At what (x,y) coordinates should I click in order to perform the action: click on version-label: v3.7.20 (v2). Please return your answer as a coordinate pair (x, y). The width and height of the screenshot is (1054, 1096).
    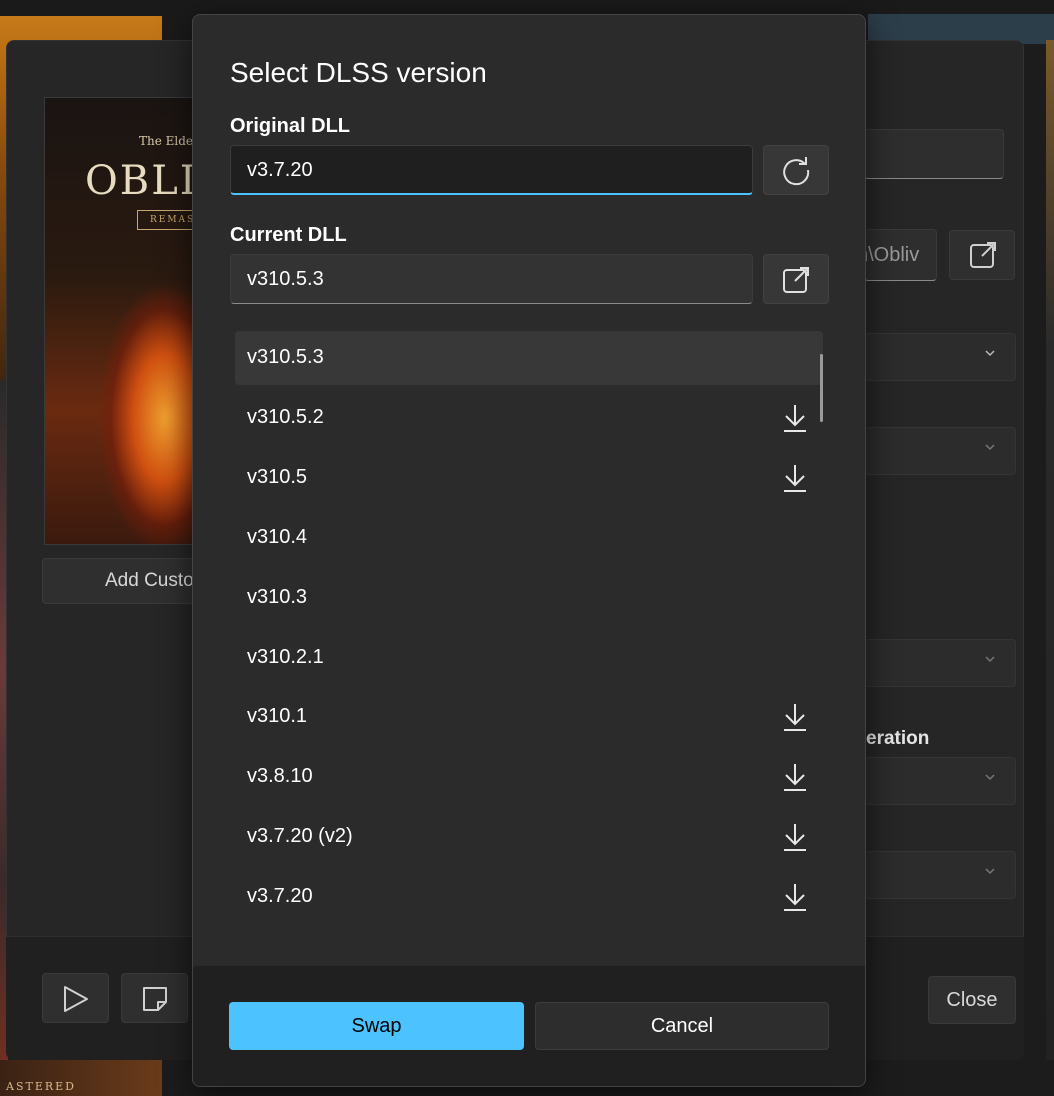
    Looking at the image, I should click on (300, 836).